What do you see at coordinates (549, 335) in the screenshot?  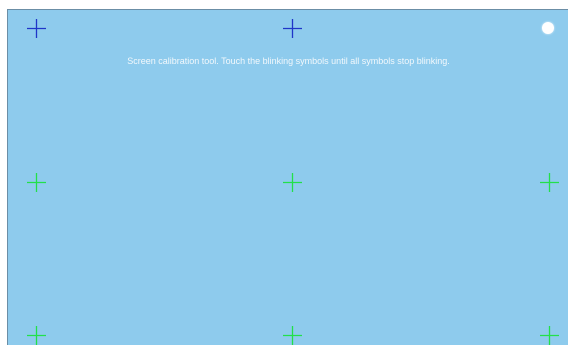 I see `target-bottom-right-crosshair-icon` at bounding box center [549, 335].